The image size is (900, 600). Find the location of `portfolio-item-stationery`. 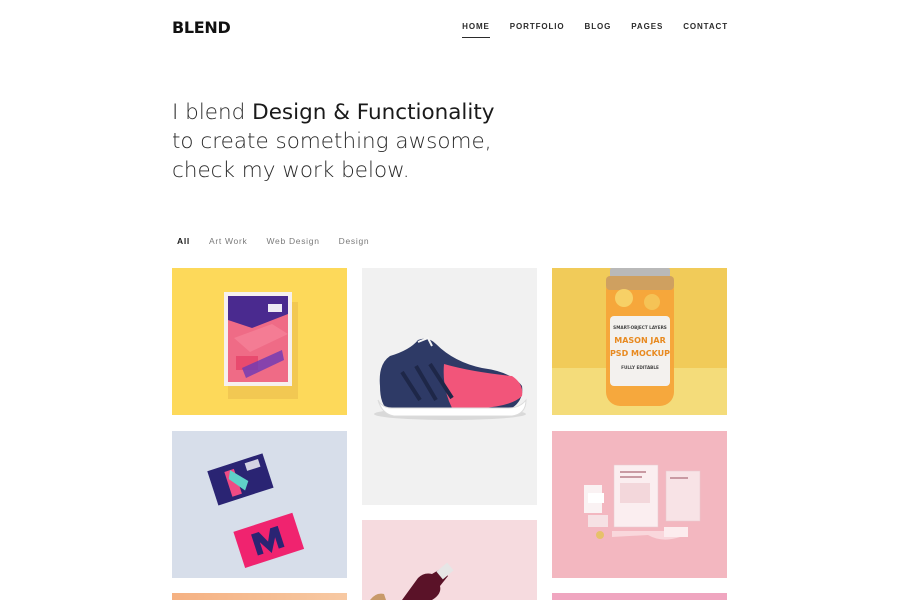

portfolio-item-stationery is located at coordinates (639, 504).